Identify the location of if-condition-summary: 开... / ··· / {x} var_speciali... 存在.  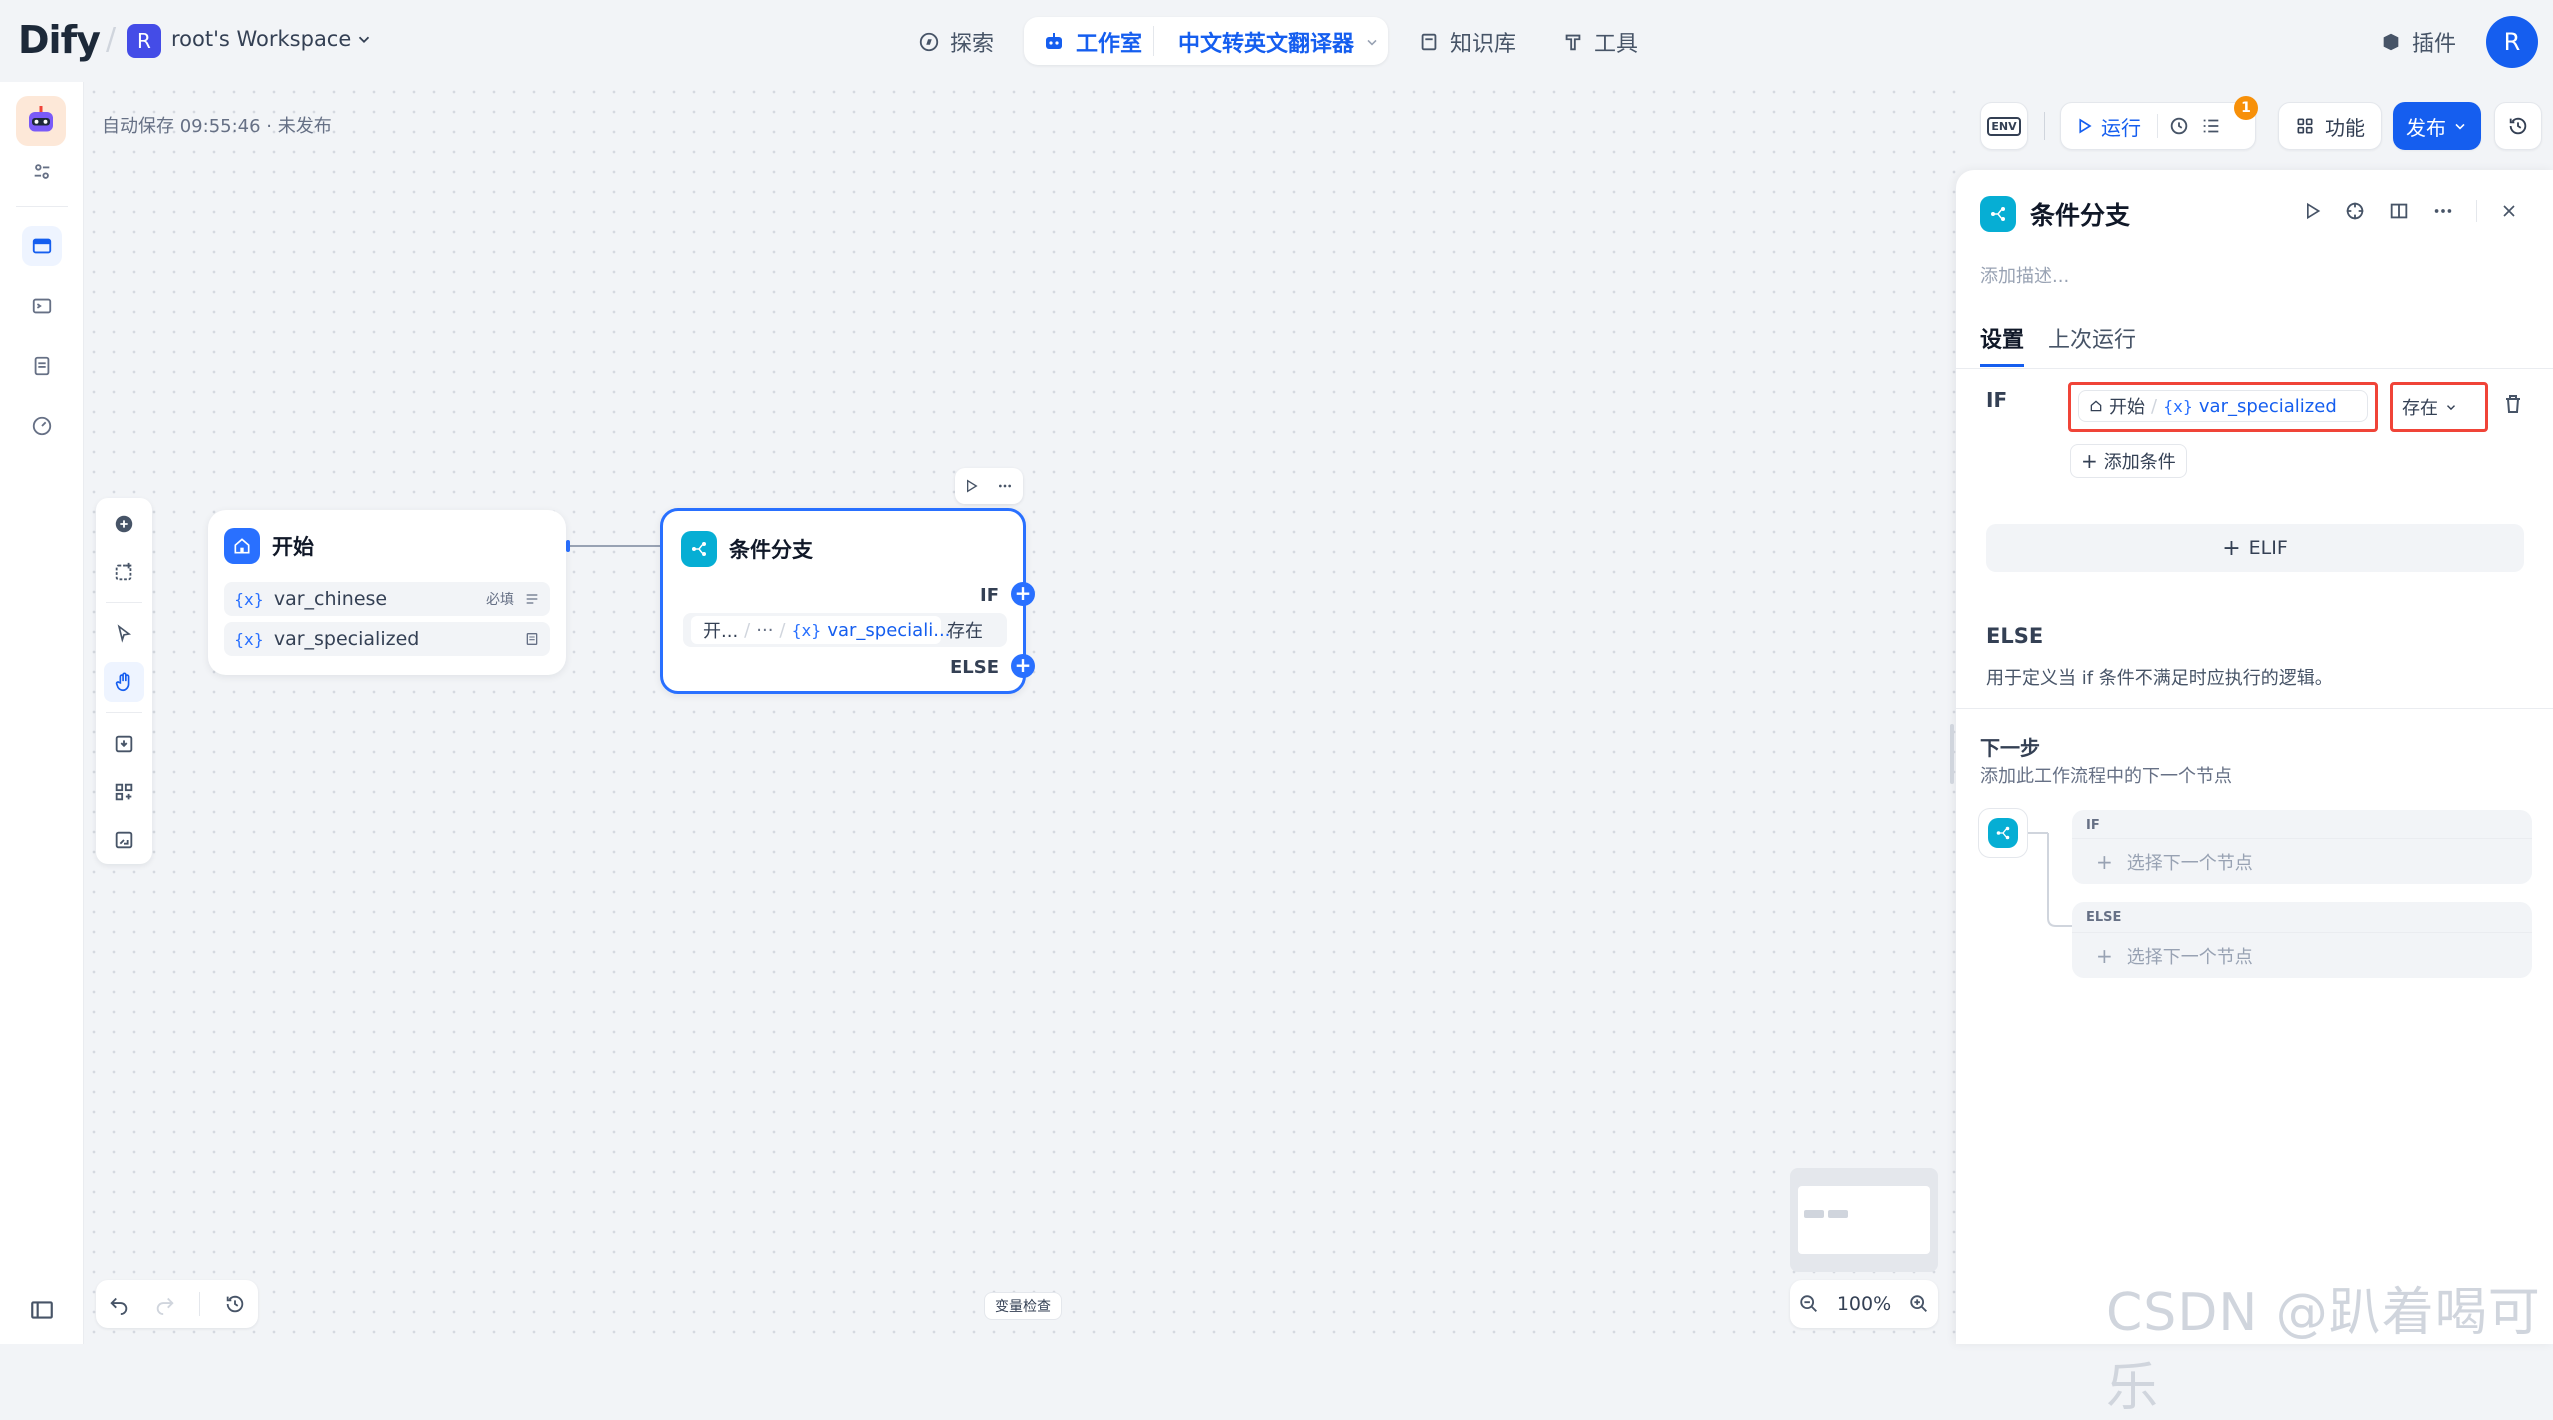
(845, 630).